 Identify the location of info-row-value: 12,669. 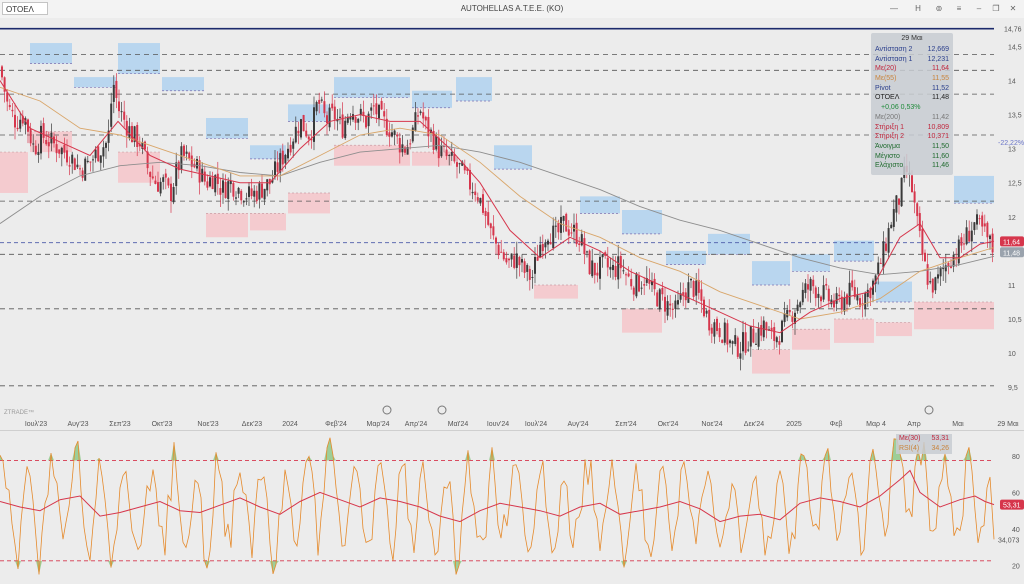
(938, 49).